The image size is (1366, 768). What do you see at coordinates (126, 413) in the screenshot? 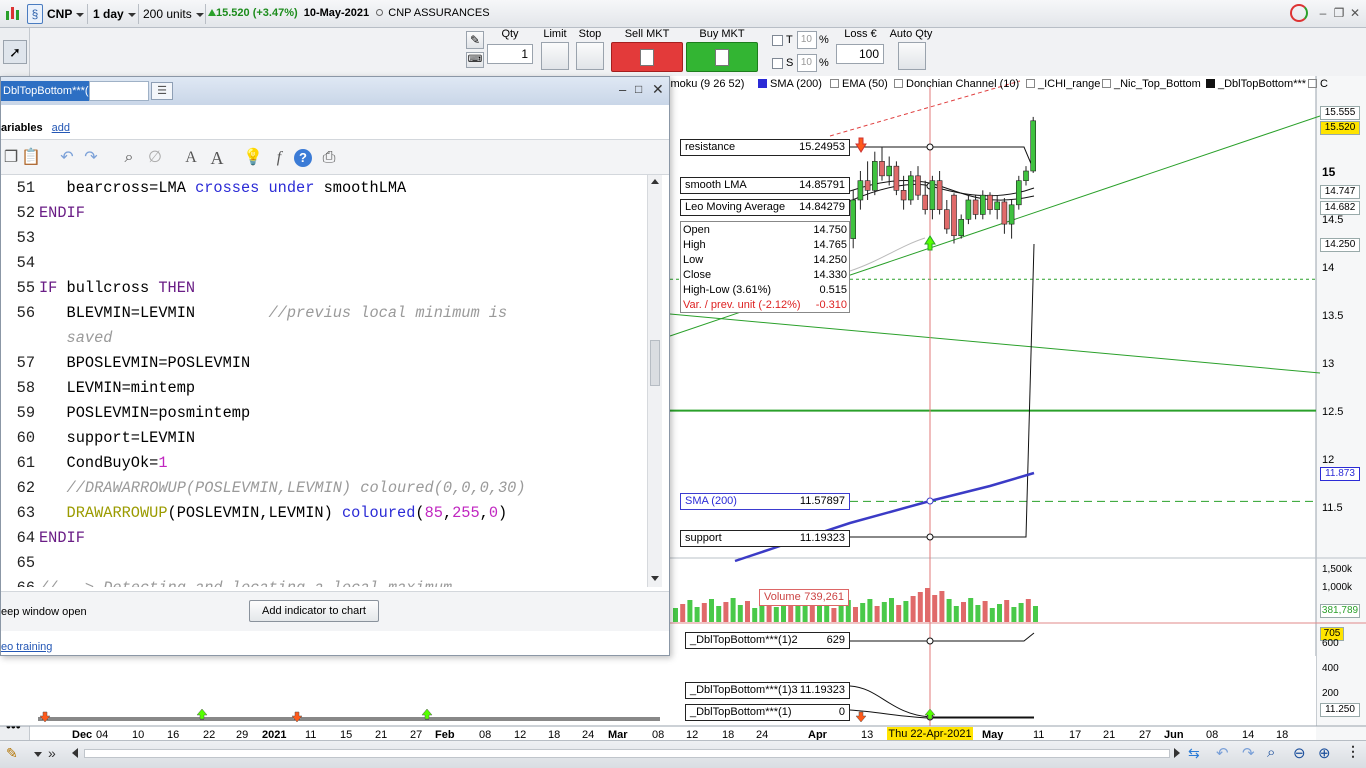
I see `code-line: 59 POSLEVMIN=posmintemp` at bounding box center [126, 413].